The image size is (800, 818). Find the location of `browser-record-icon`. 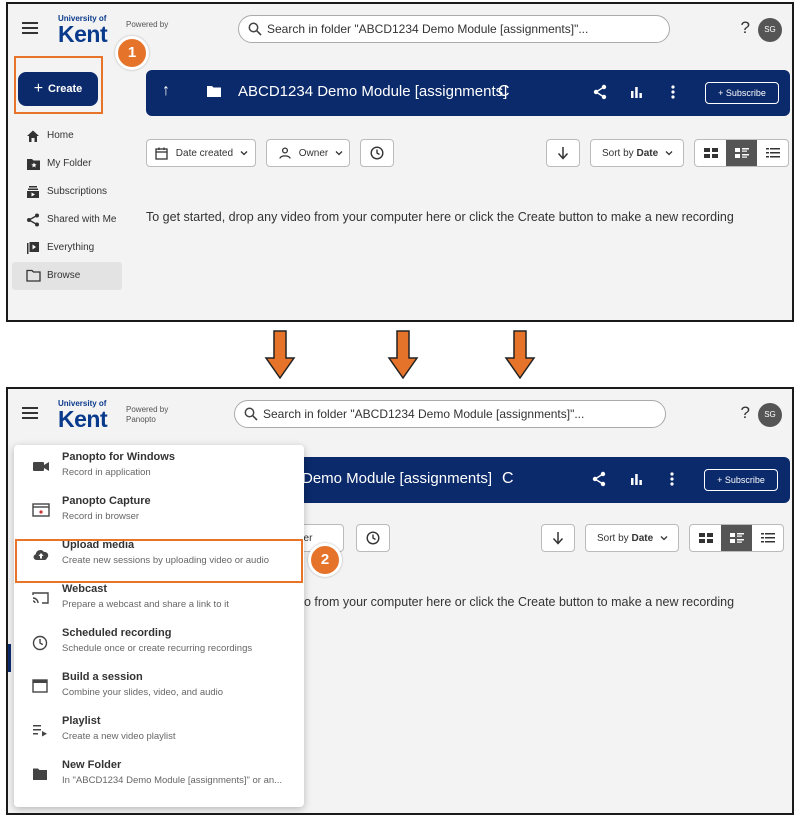

browser-record-icon is located at coordinates (41, 510).